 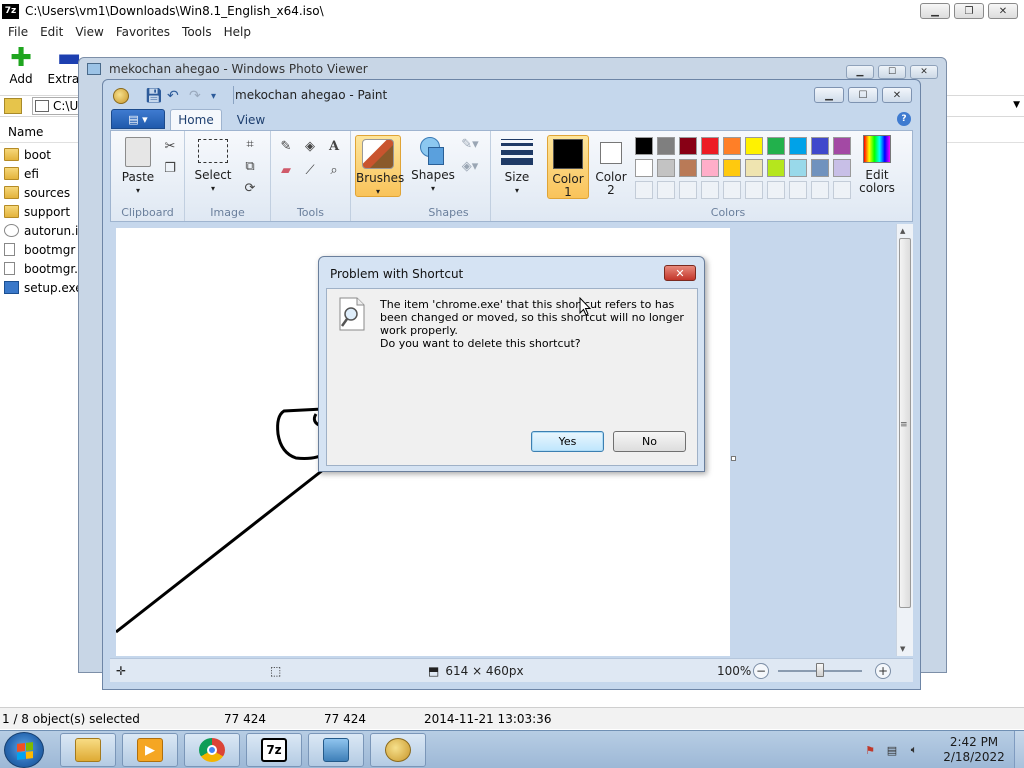 I want to click on menu-view: View, so click(x=89, y=32).